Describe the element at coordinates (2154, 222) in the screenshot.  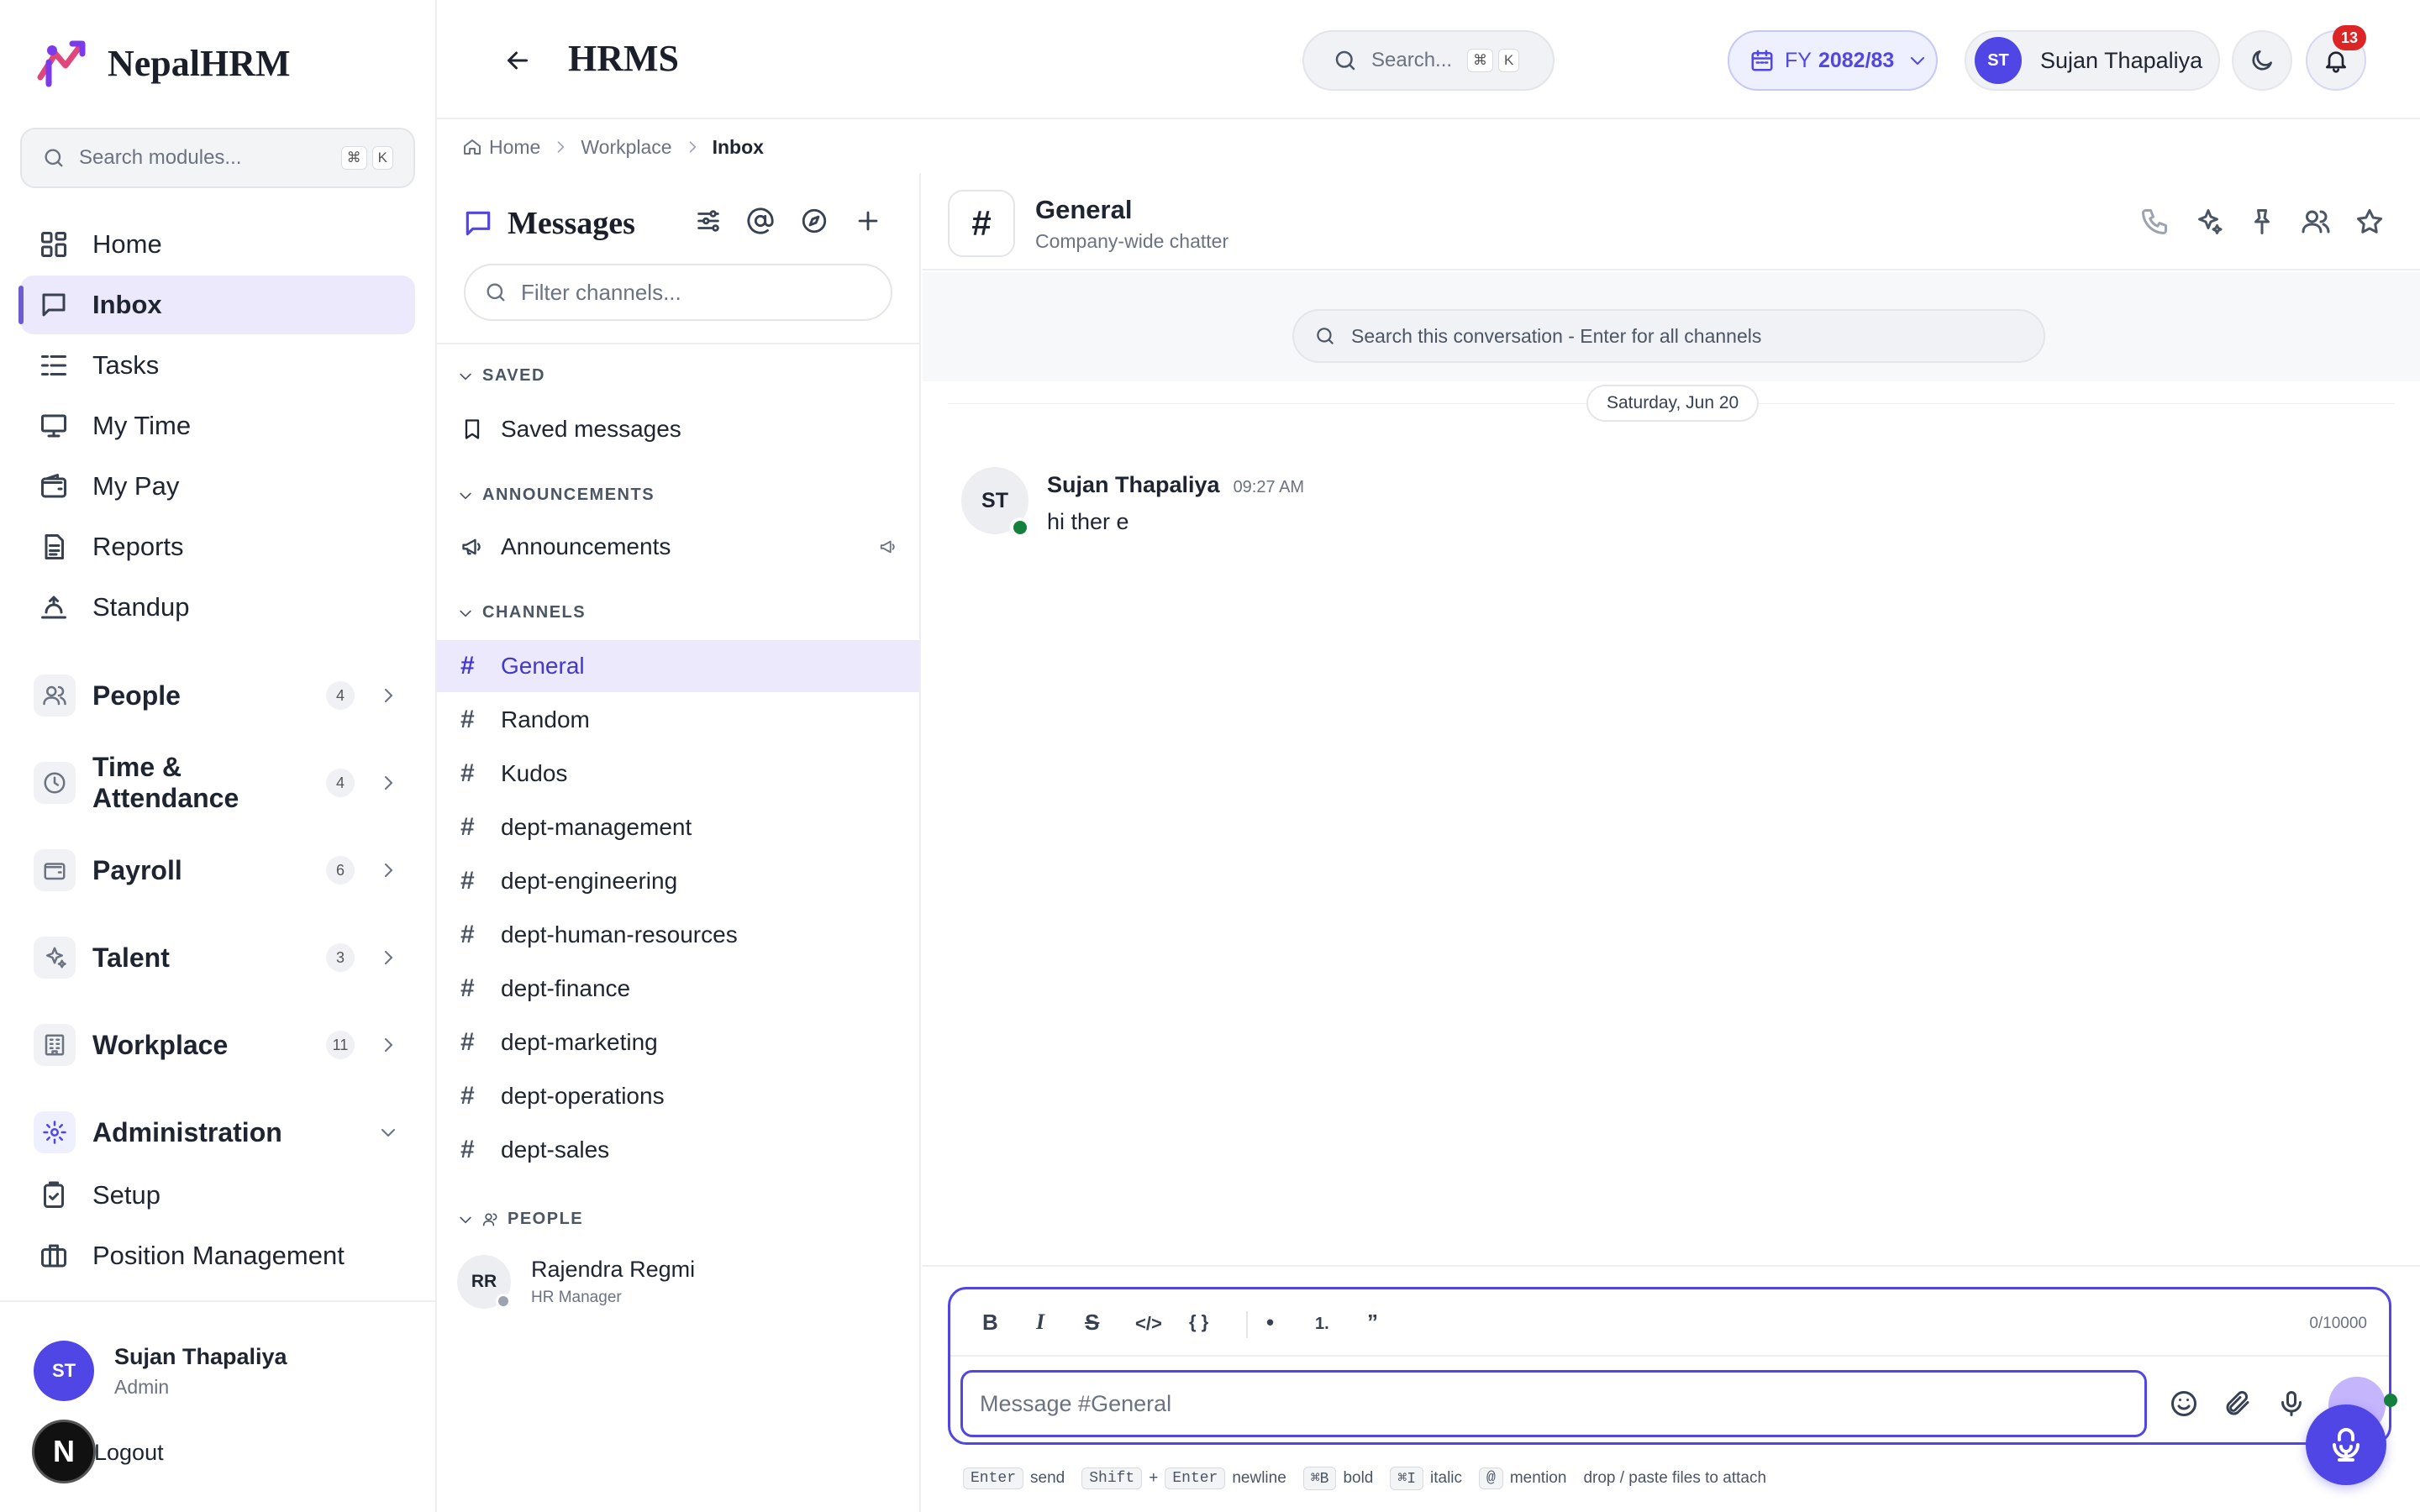
I see `phone-icon` at that location.